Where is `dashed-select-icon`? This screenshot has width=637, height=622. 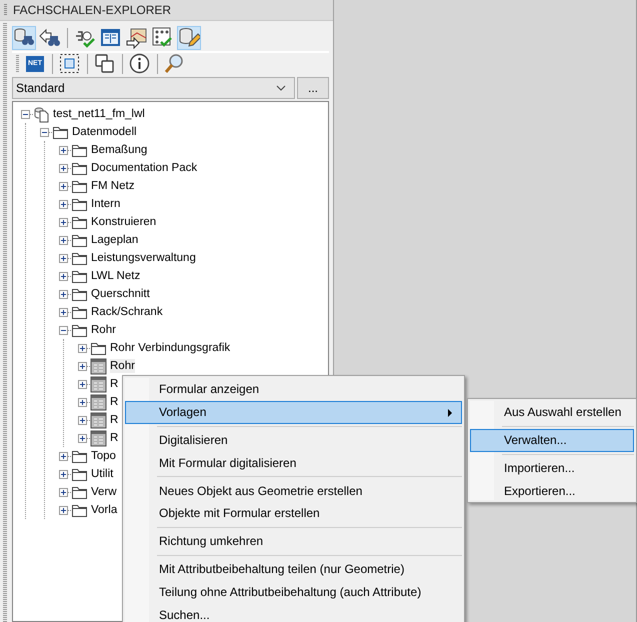
dashed-select-icon is located at coordinates (70, 64).